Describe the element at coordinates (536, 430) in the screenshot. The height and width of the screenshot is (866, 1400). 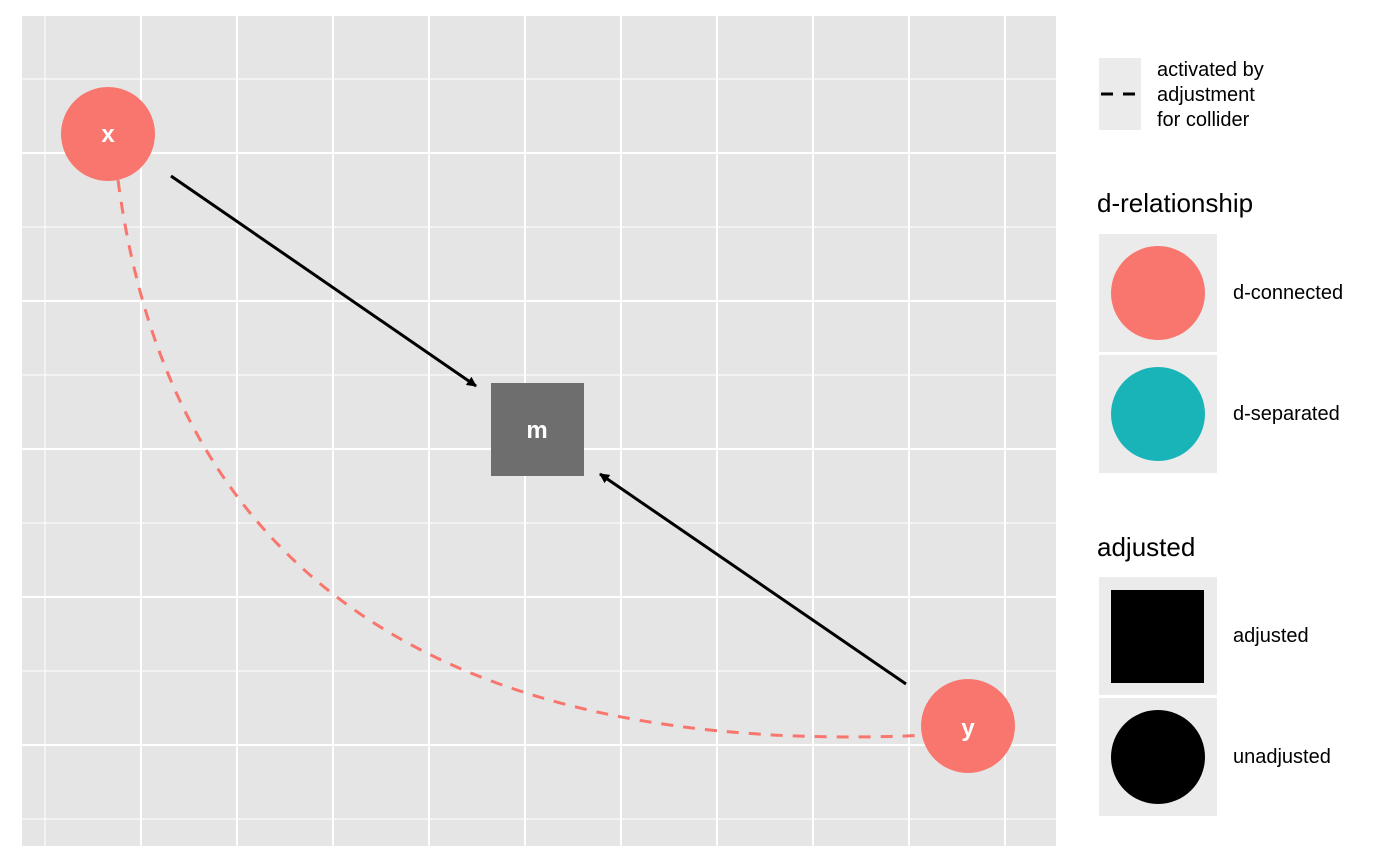
I see `node-m-label: m` at that location.